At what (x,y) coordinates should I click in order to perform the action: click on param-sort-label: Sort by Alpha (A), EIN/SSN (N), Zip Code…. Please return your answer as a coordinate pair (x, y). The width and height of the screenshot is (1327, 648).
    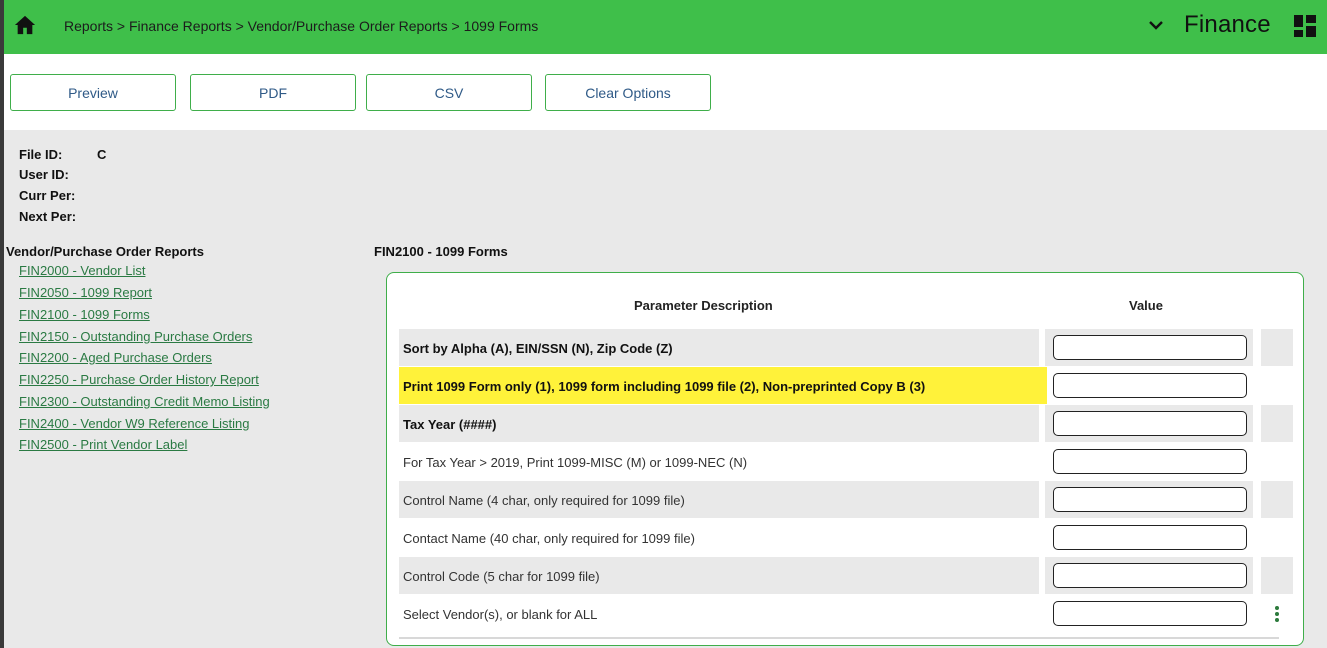
    Looking at the image, I should click on (538, 348).